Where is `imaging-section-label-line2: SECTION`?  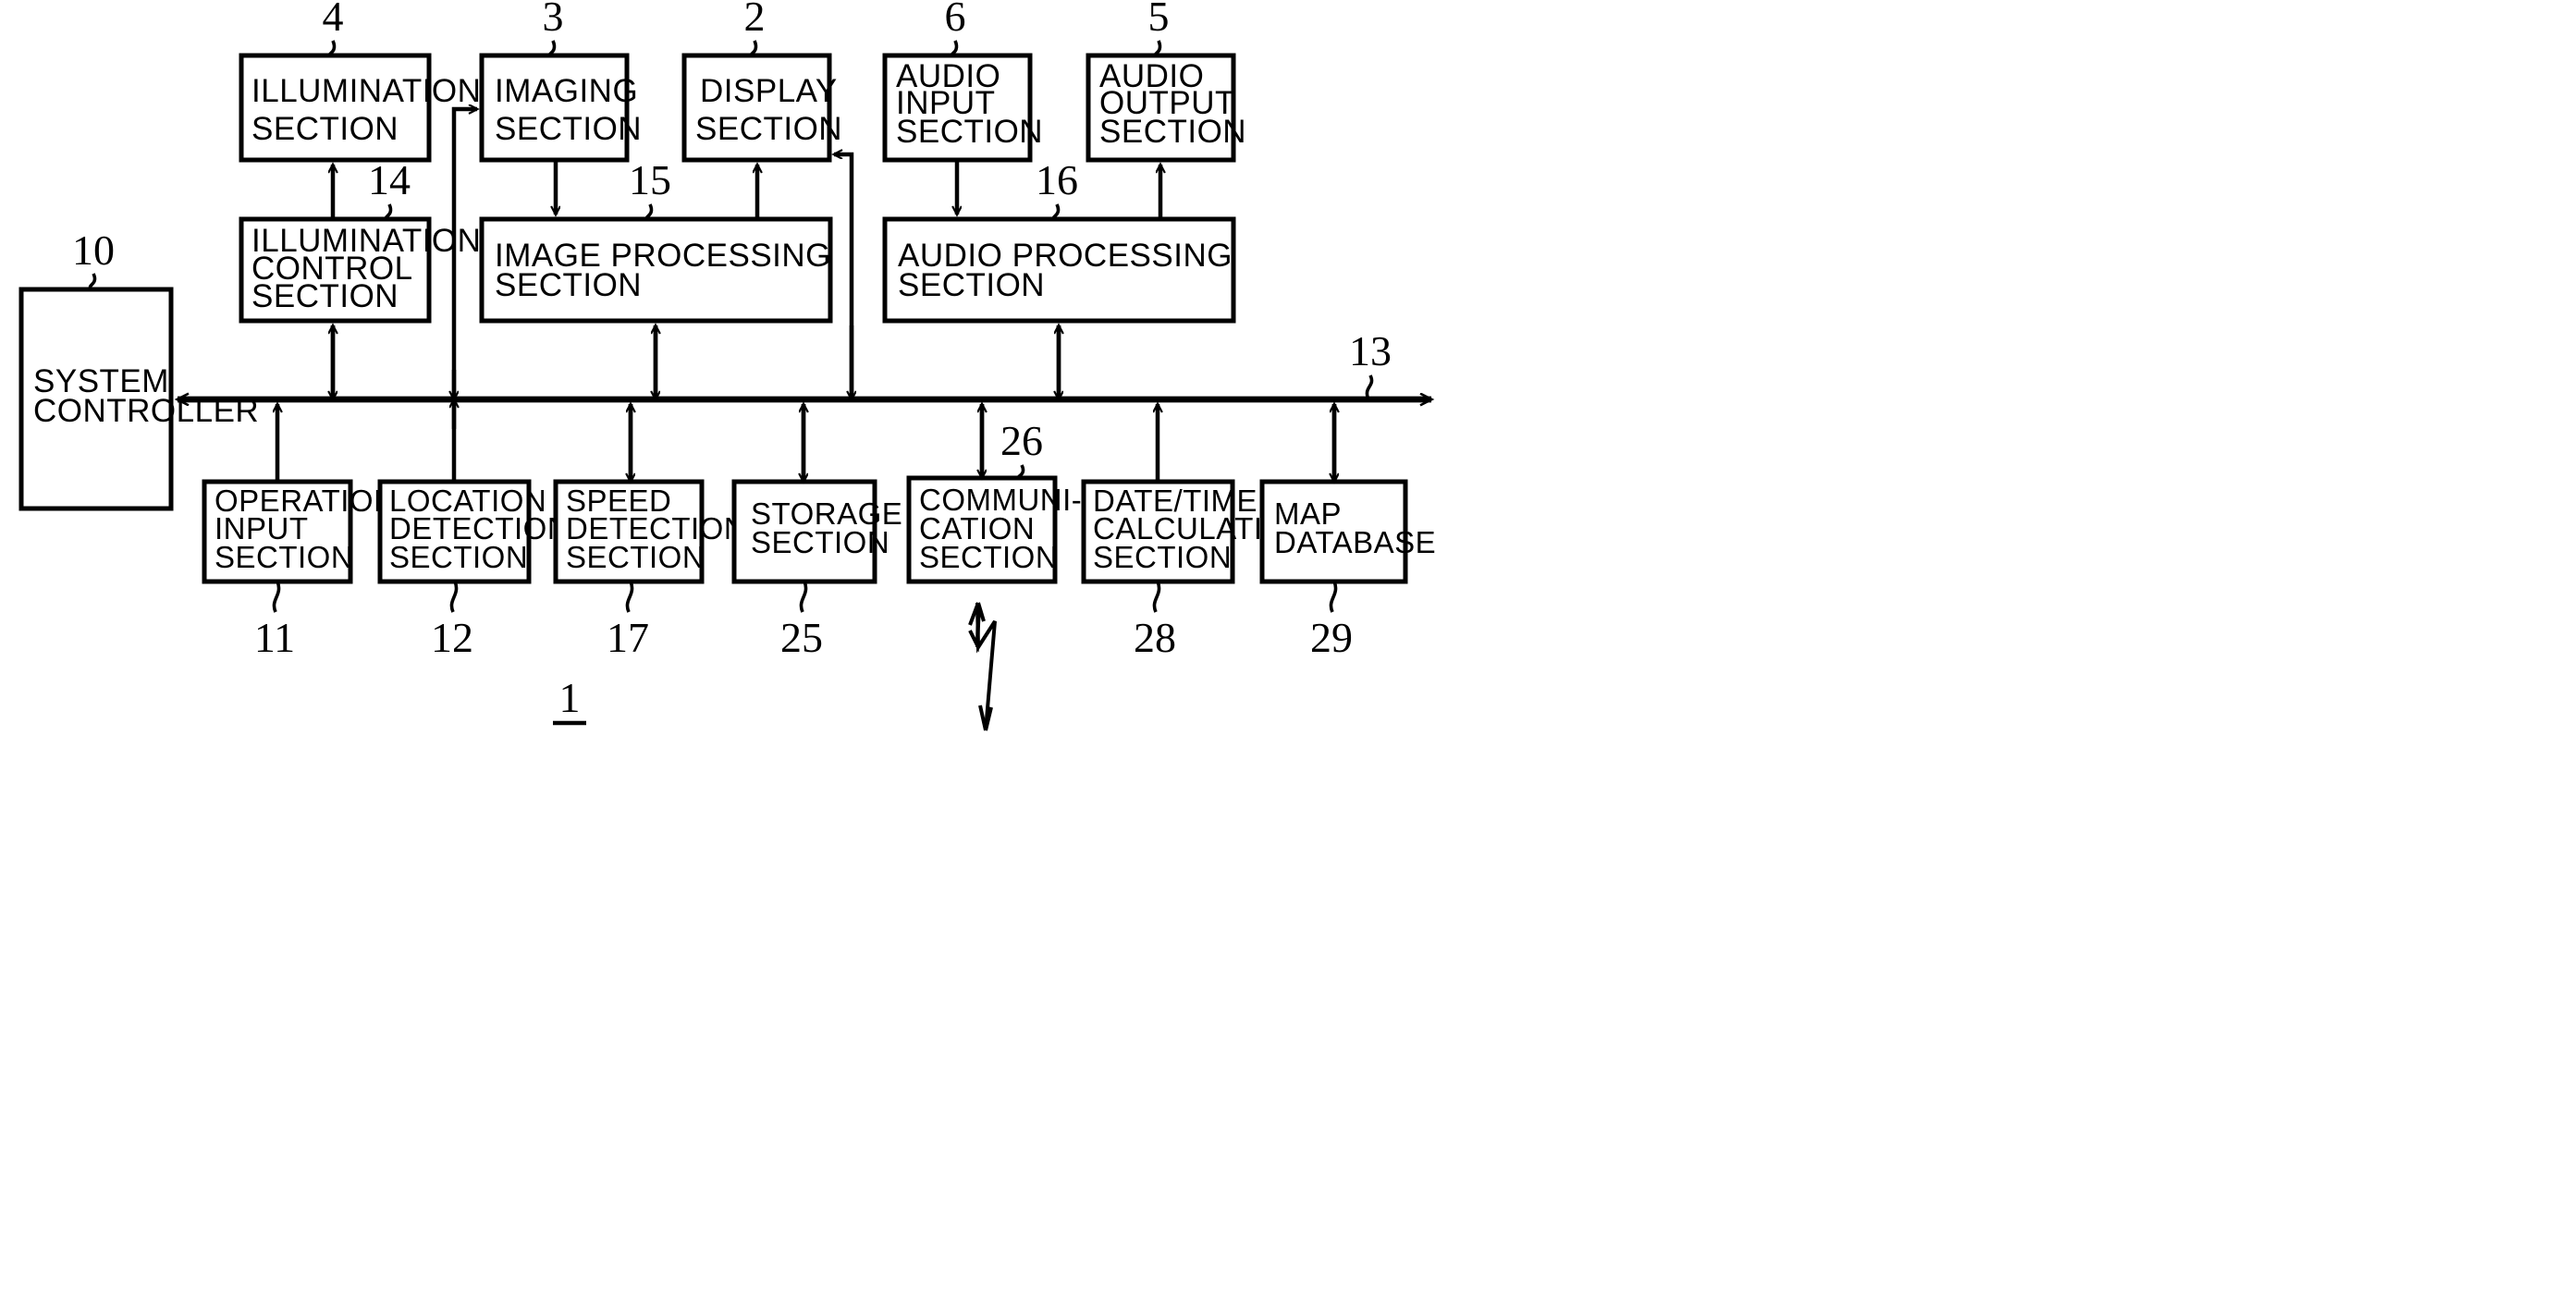 imaging-section-label-line2: SECTION is located at coordinates (569, 129).